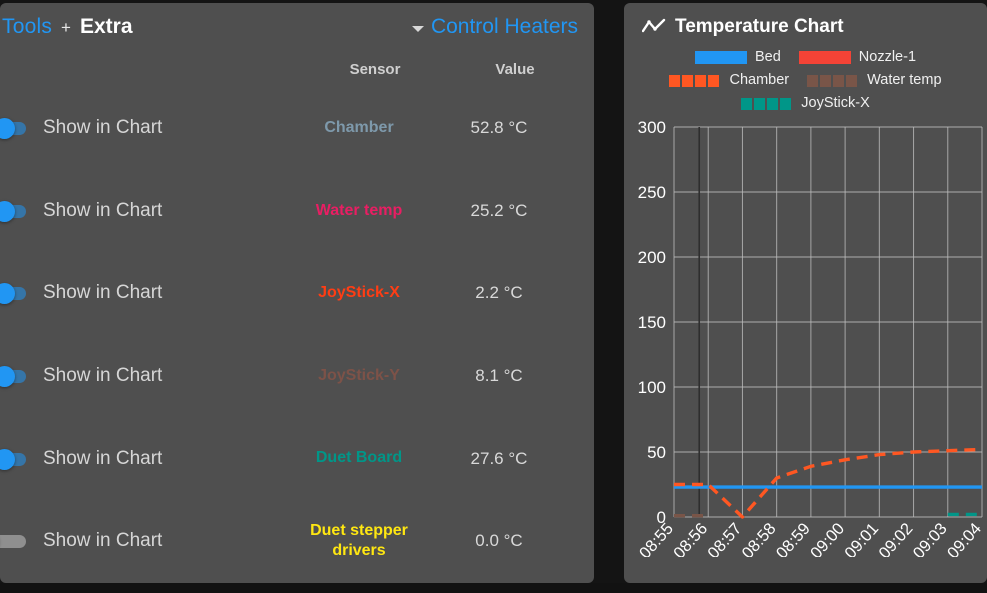 Image resolution: width=987 pixels, height=593 pixels. I want to click on toggle-track, so click(13, 542).